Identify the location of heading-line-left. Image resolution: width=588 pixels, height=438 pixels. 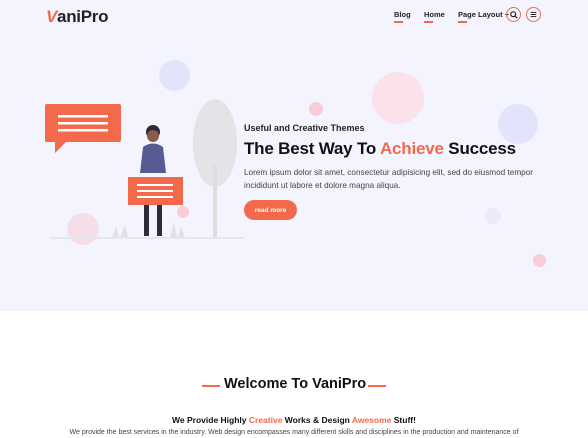
(211, 386).